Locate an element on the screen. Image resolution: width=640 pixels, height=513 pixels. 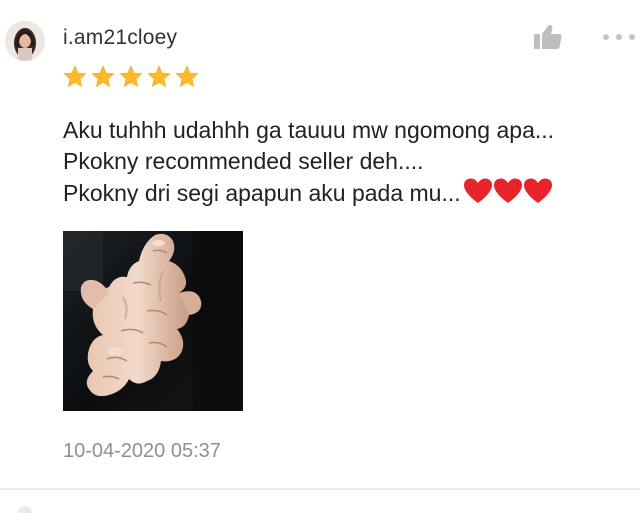
star-rating is located at coordinates (131, 78).